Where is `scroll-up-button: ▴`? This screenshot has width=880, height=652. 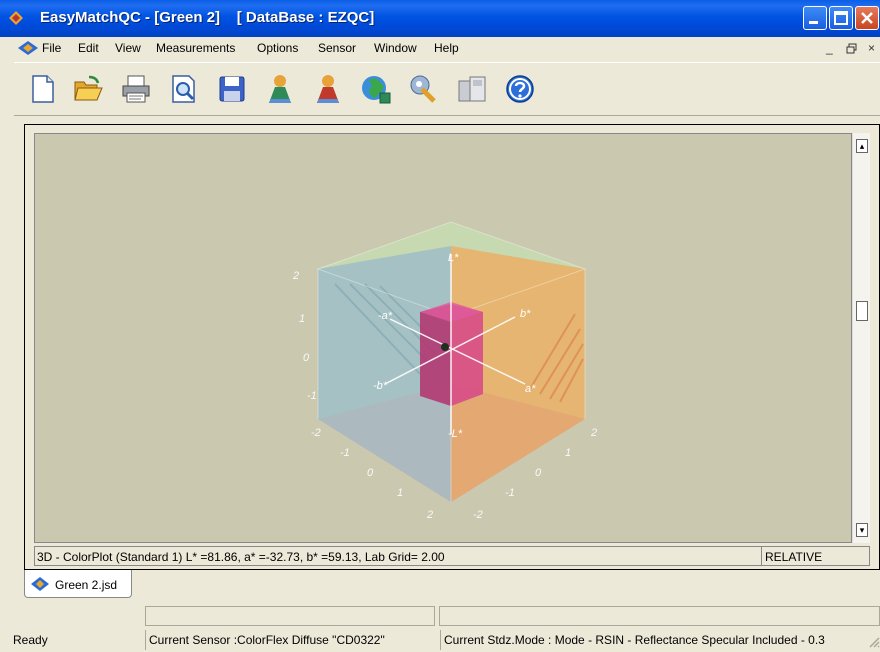
scroll-up-button: ▴ is located at coordinates (862, 146).